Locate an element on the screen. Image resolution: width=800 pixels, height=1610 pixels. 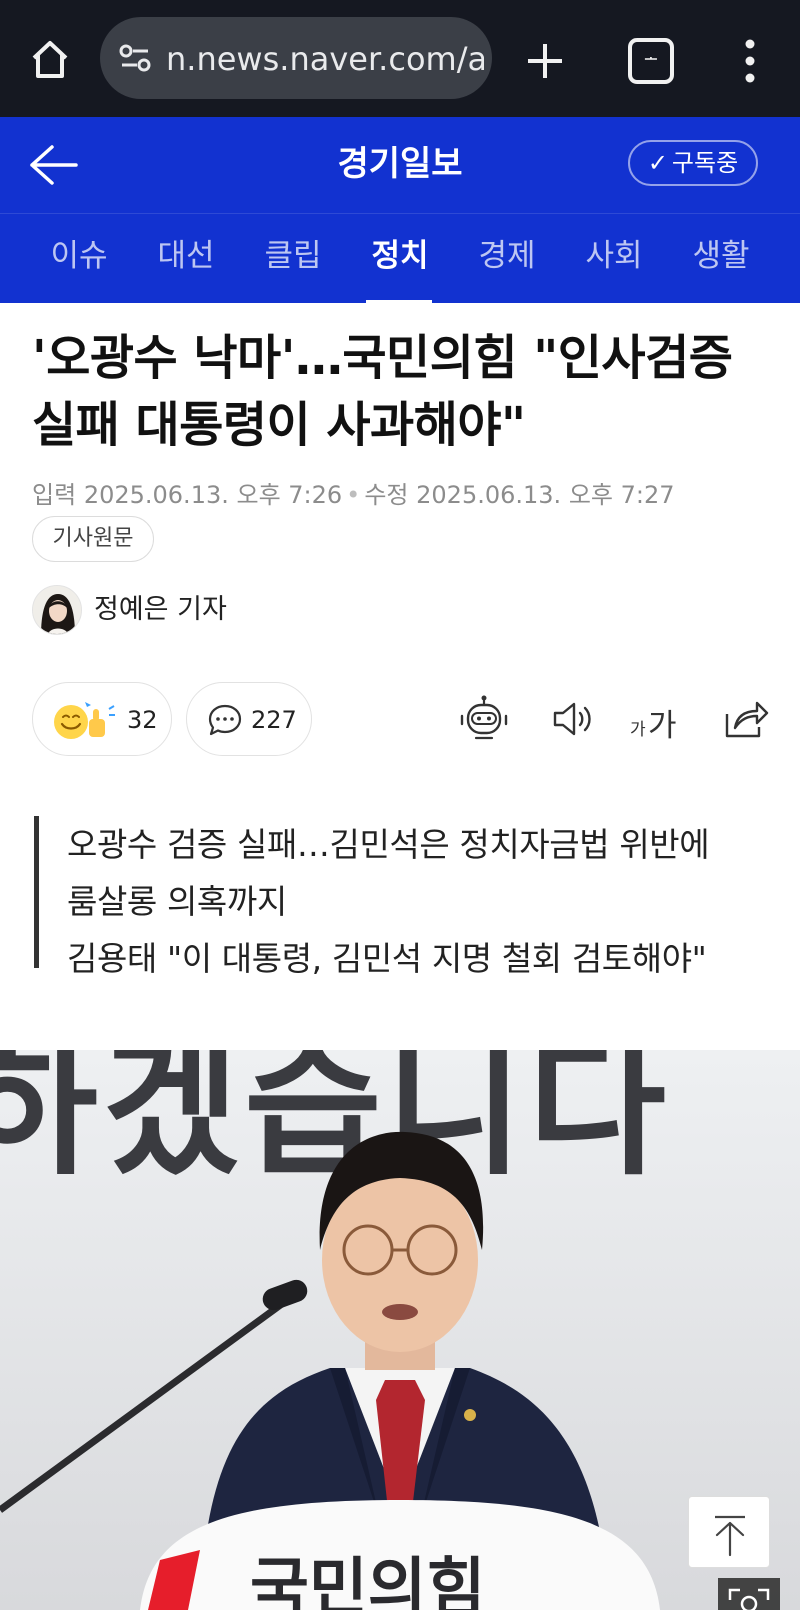
comment-icon is located at coordinates (225, 720).